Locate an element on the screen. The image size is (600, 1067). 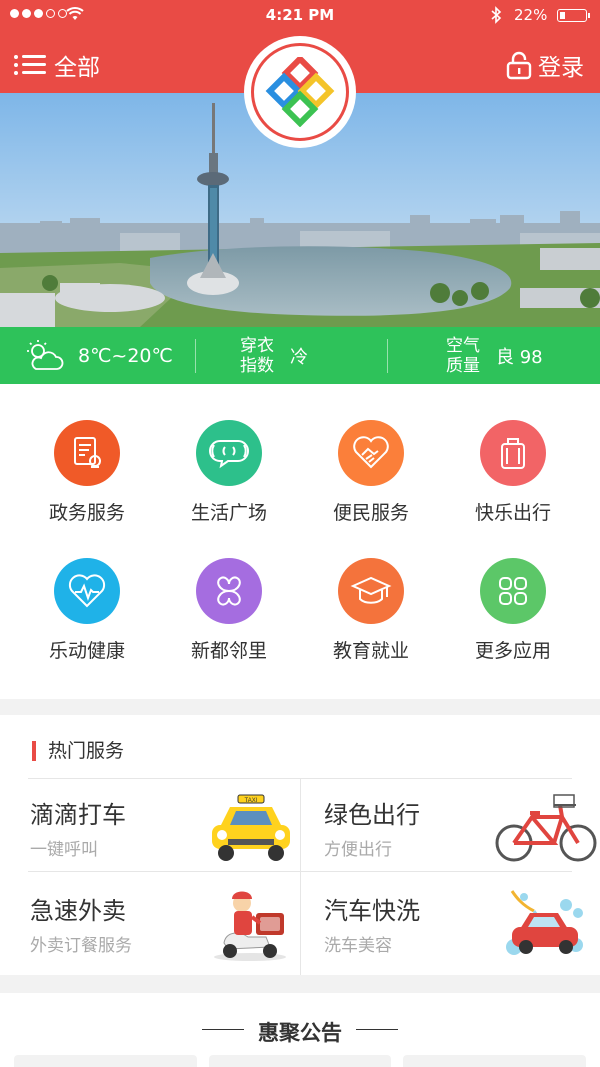
diamond-logo-icon is located at coordinates (300, 92).